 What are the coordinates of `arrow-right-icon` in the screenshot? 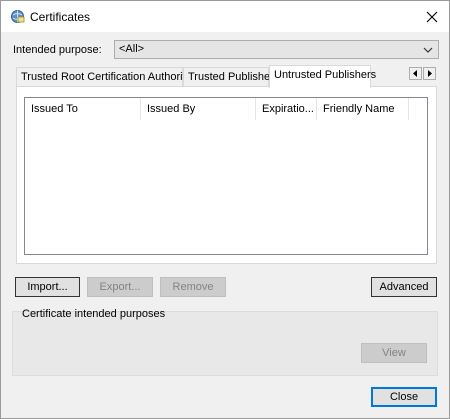 It's located at (429, 74).